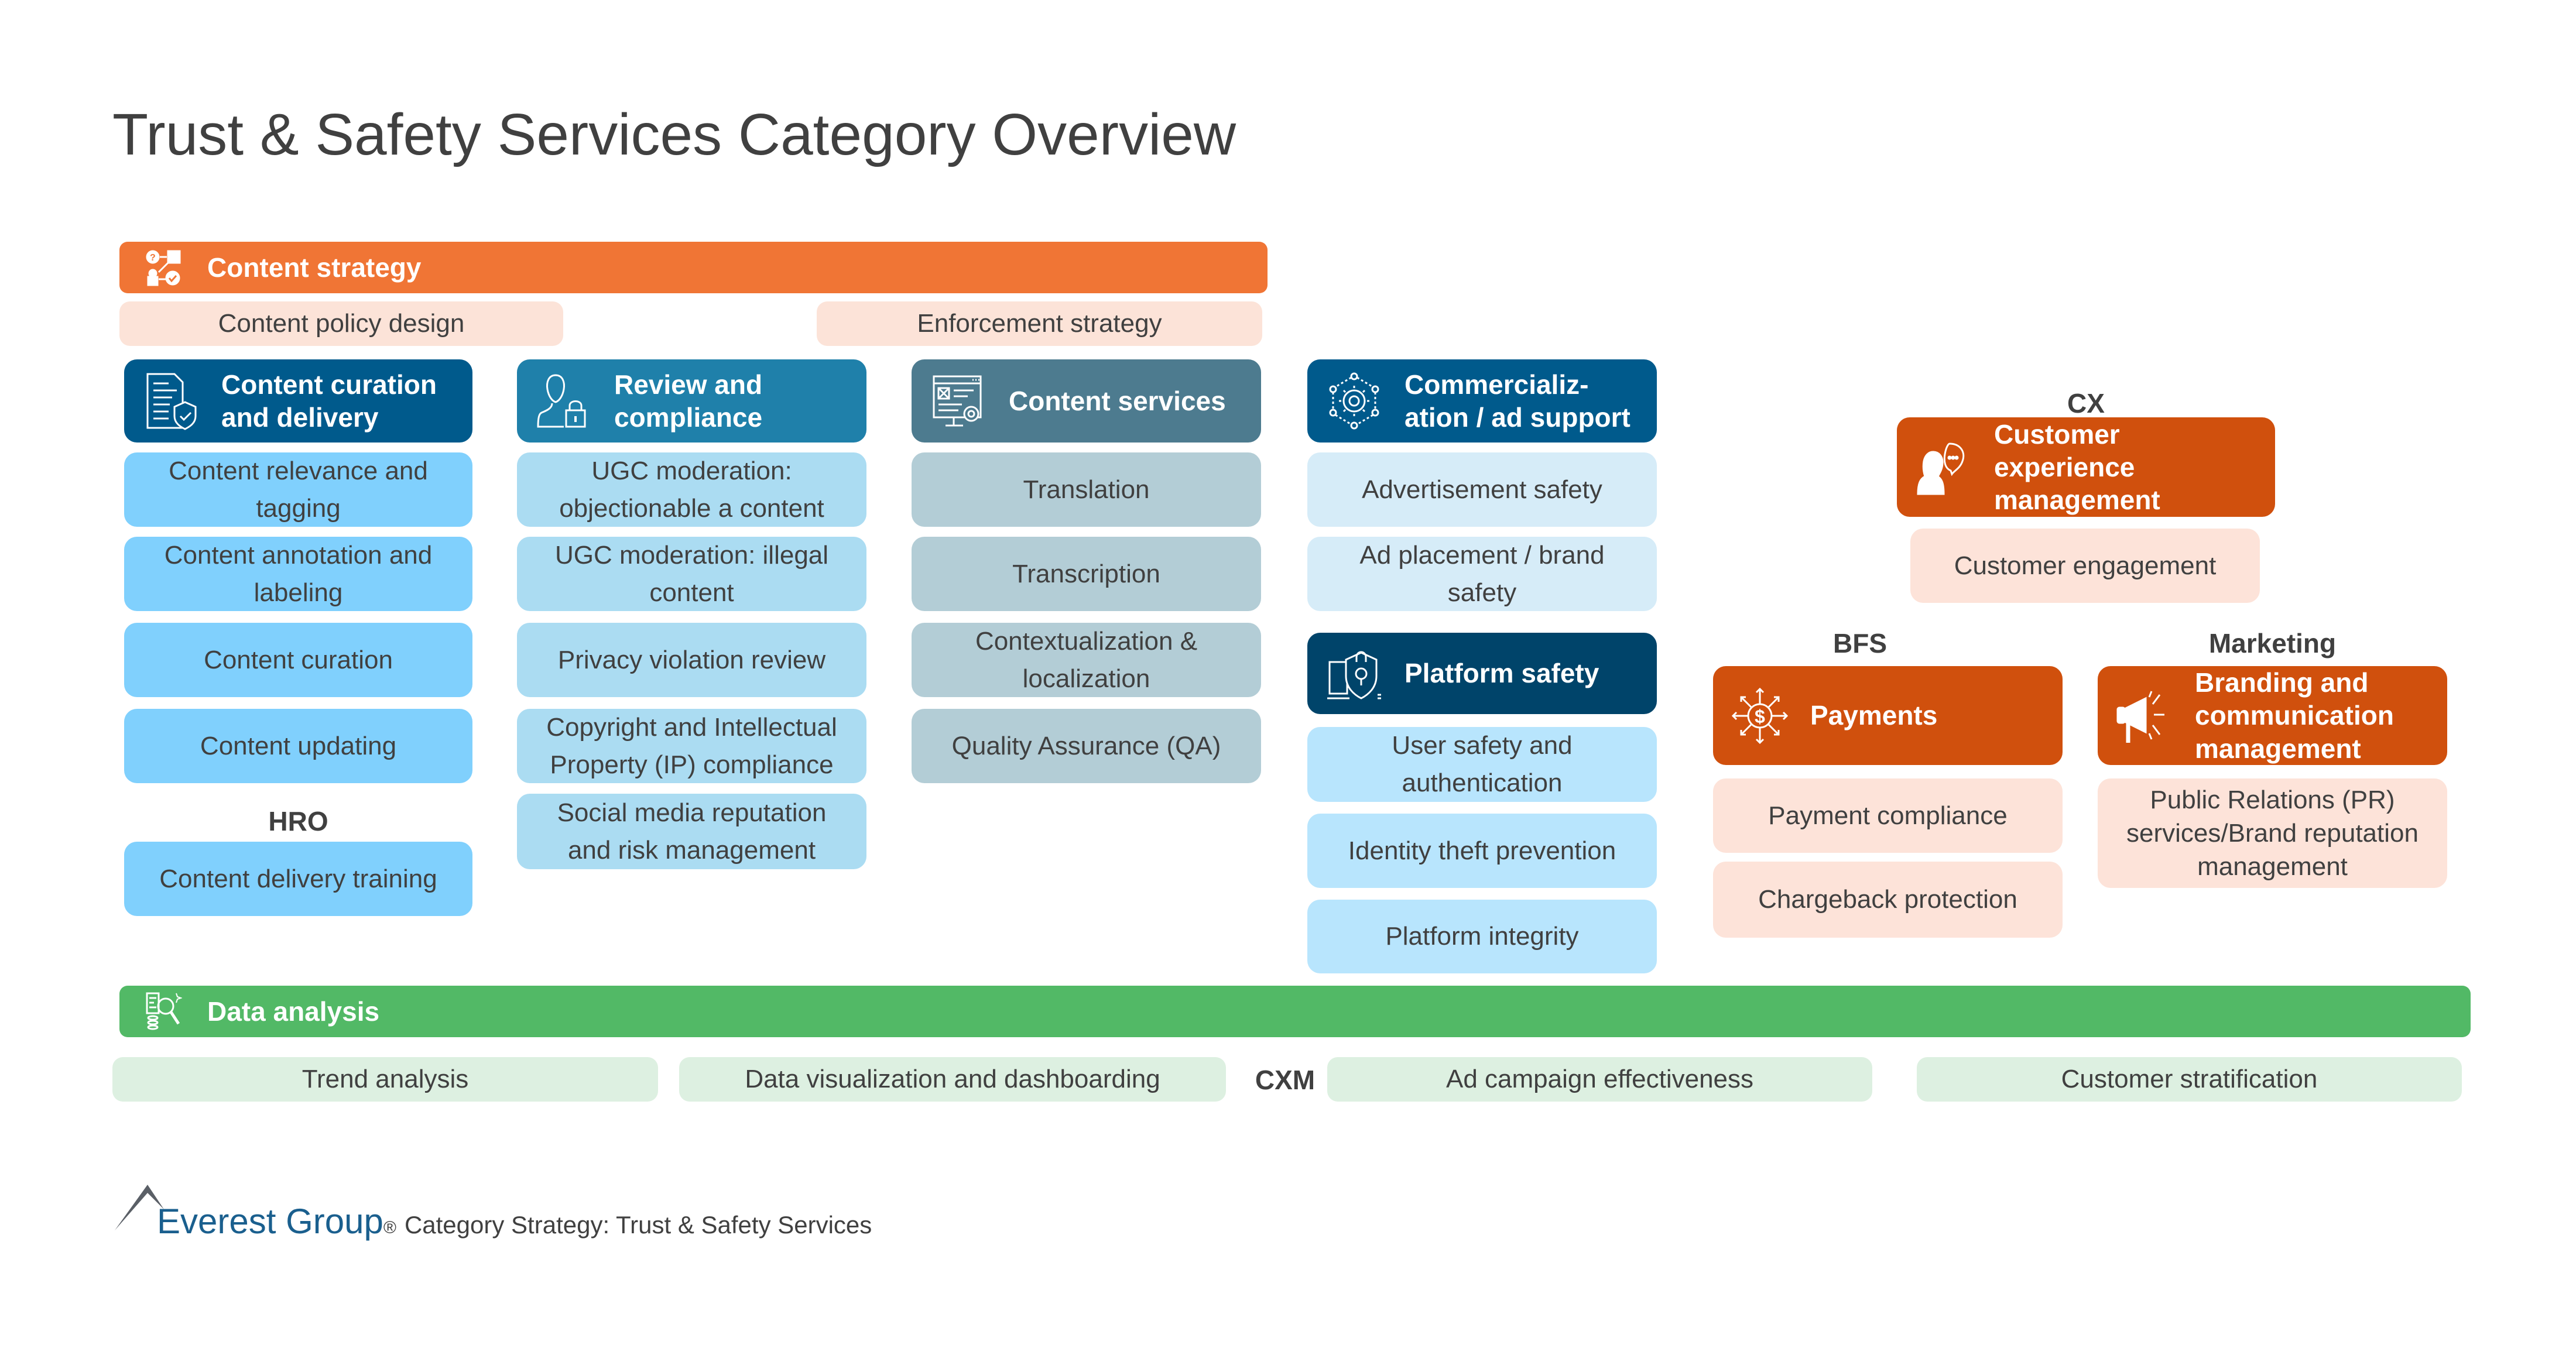  Describe the element at coordinates (2144, 716) in the screenshot. I see `megaphone-icon` at that location.